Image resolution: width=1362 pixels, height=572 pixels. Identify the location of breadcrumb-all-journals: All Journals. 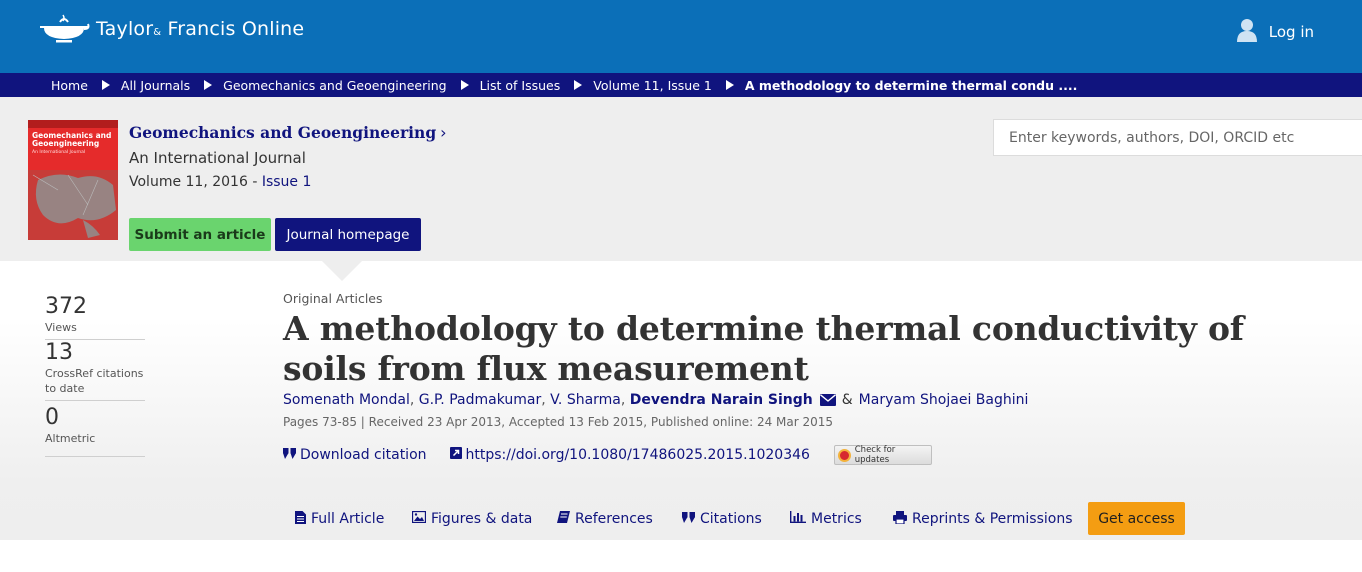
(155, 85).